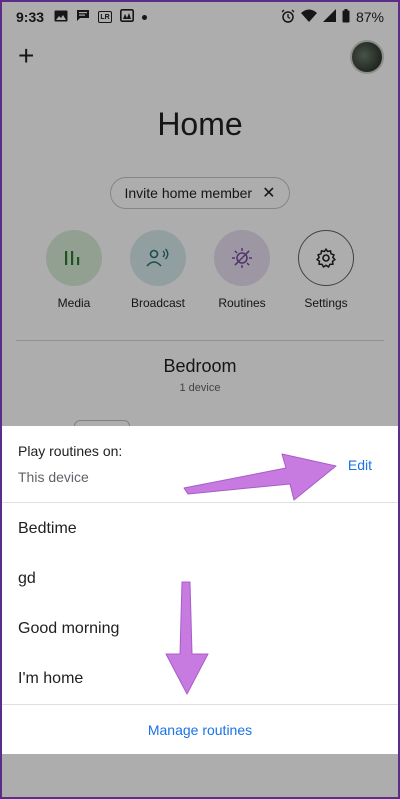  Describe the element at coordinates (200, 679) in the screenshot. I see `list-item: I'm home` at that location.